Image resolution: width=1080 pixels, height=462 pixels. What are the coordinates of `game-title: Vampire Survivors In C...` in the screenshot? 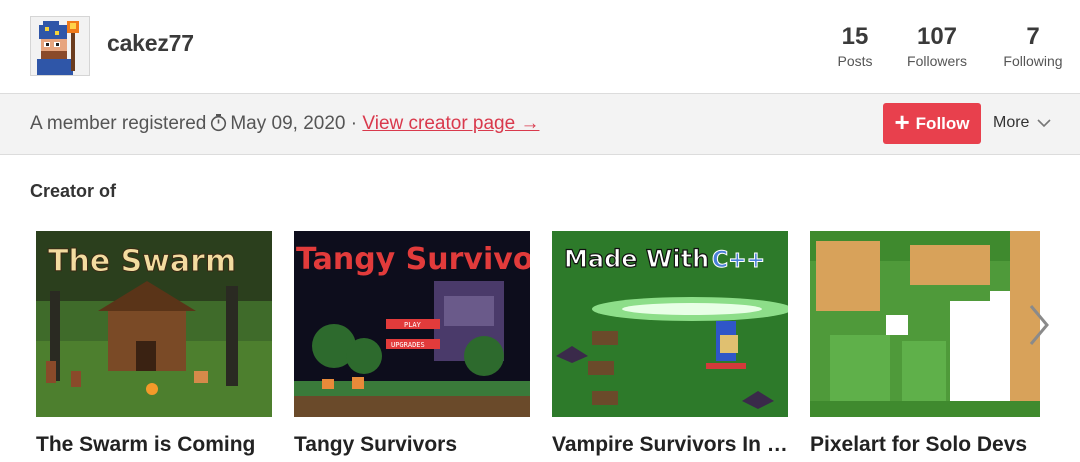 It's located at (670, 445).